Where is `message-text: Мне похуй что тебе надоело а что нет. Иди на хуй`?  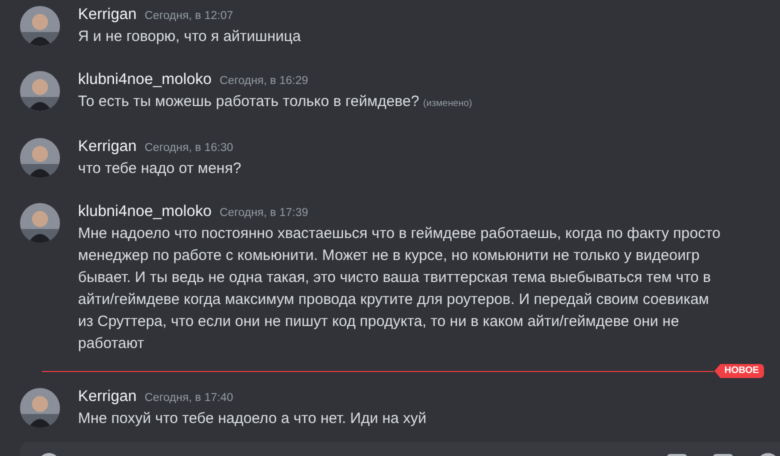 message-text: Мне похуй что тебе надоело а что нет. Иди на хуй is located at coordinates (252, 418).